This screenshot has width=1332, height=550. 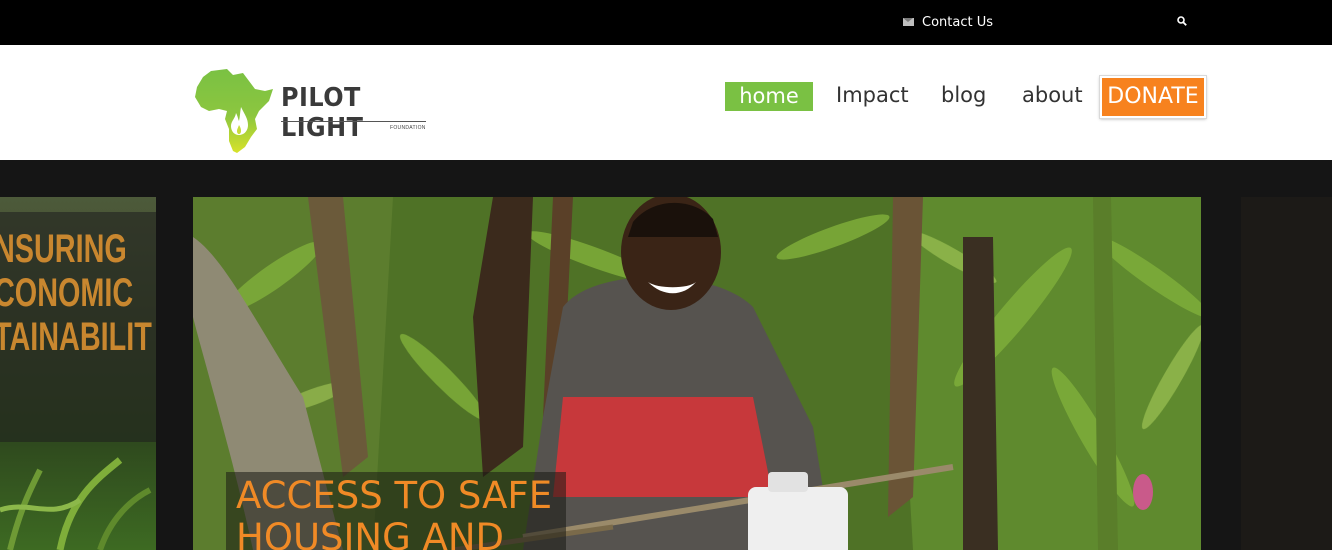 I want to click on logo-subtitle: FOUNDATION, so click(x=408, y=128).